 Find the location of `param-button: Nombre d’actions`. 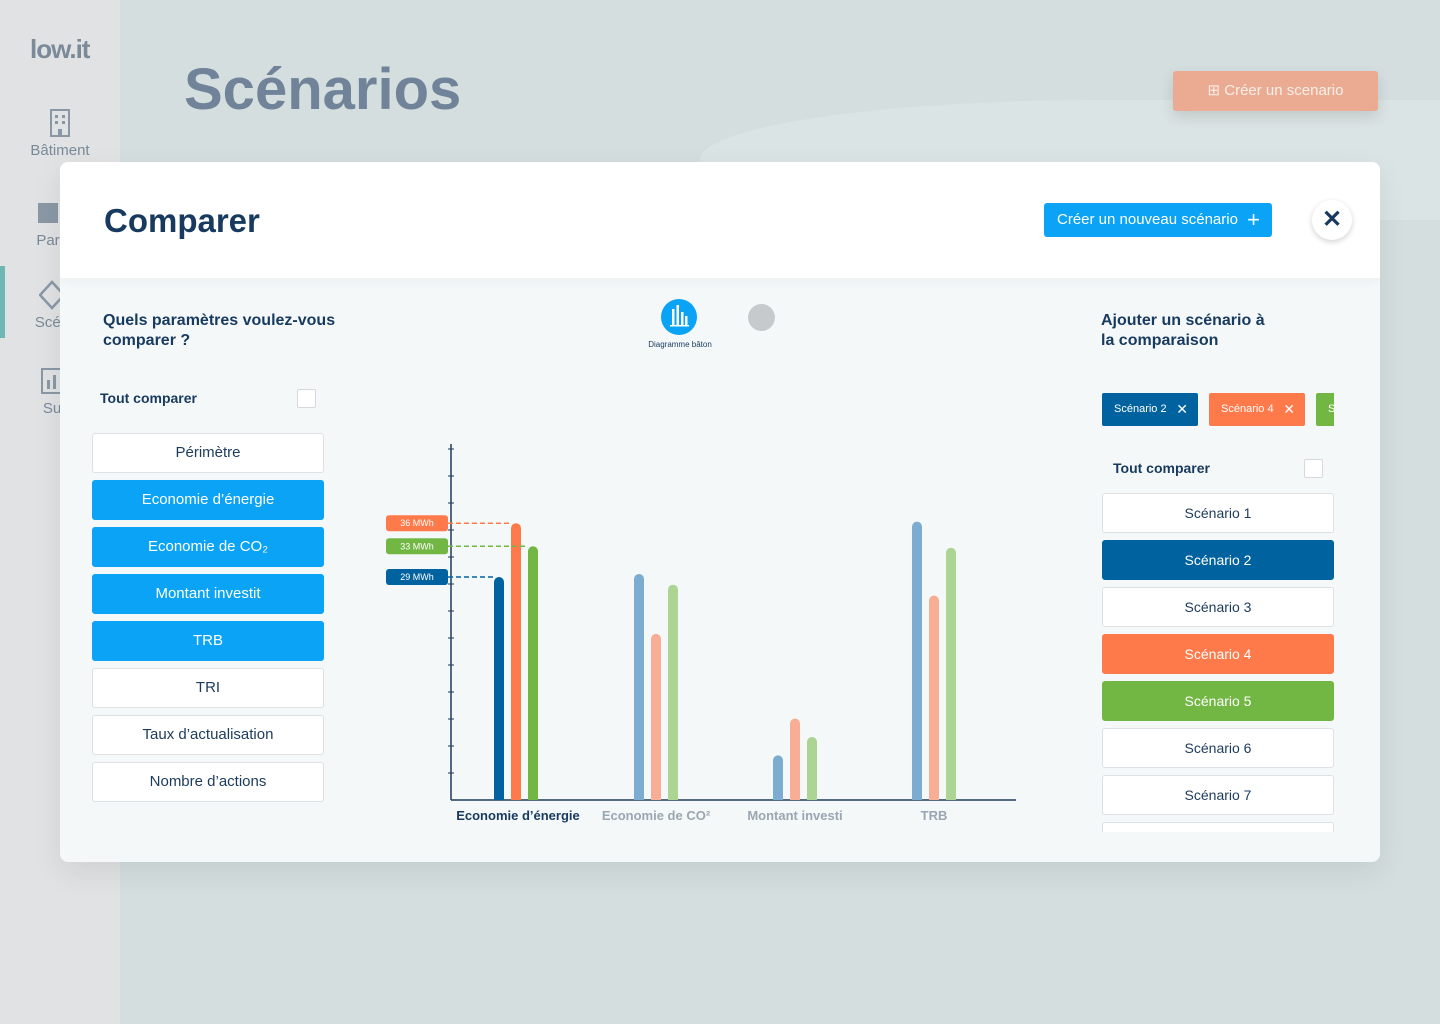

param-button: Nombre d’actions is located at coordinates (208, 782).